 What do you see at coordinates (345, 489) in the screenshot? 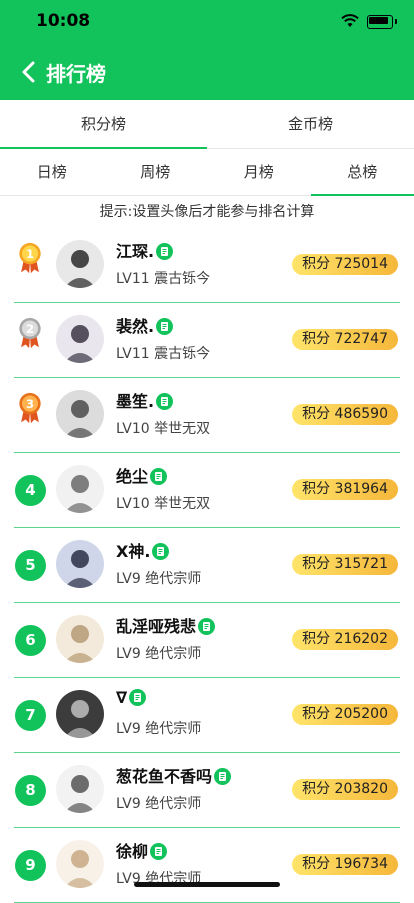
I see `score-pill: 积分 381964` at bounding box center [345, 489].